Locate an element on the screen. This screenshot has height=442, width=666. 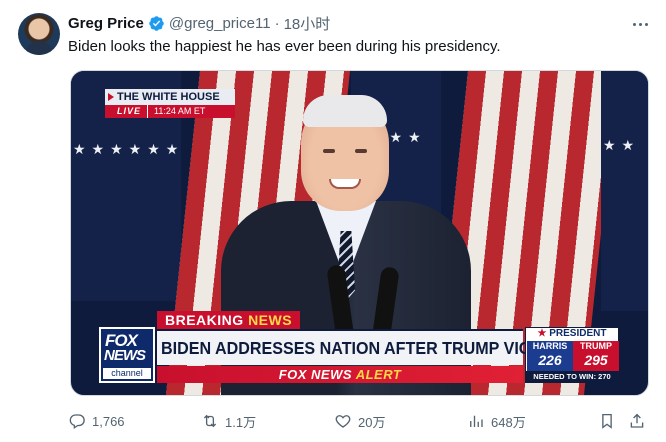
share-button is located at coordinates (637, 421).